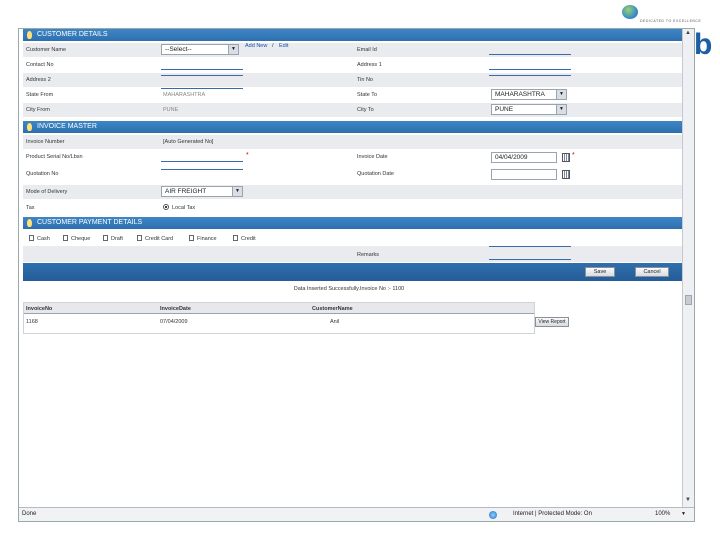 This screenshot has height=540, width=720. What do you see at coordinates (524, 157) in the screenshot?
I see `invoice-date-field: 04/04/2009` at bounding box center [524, 157].